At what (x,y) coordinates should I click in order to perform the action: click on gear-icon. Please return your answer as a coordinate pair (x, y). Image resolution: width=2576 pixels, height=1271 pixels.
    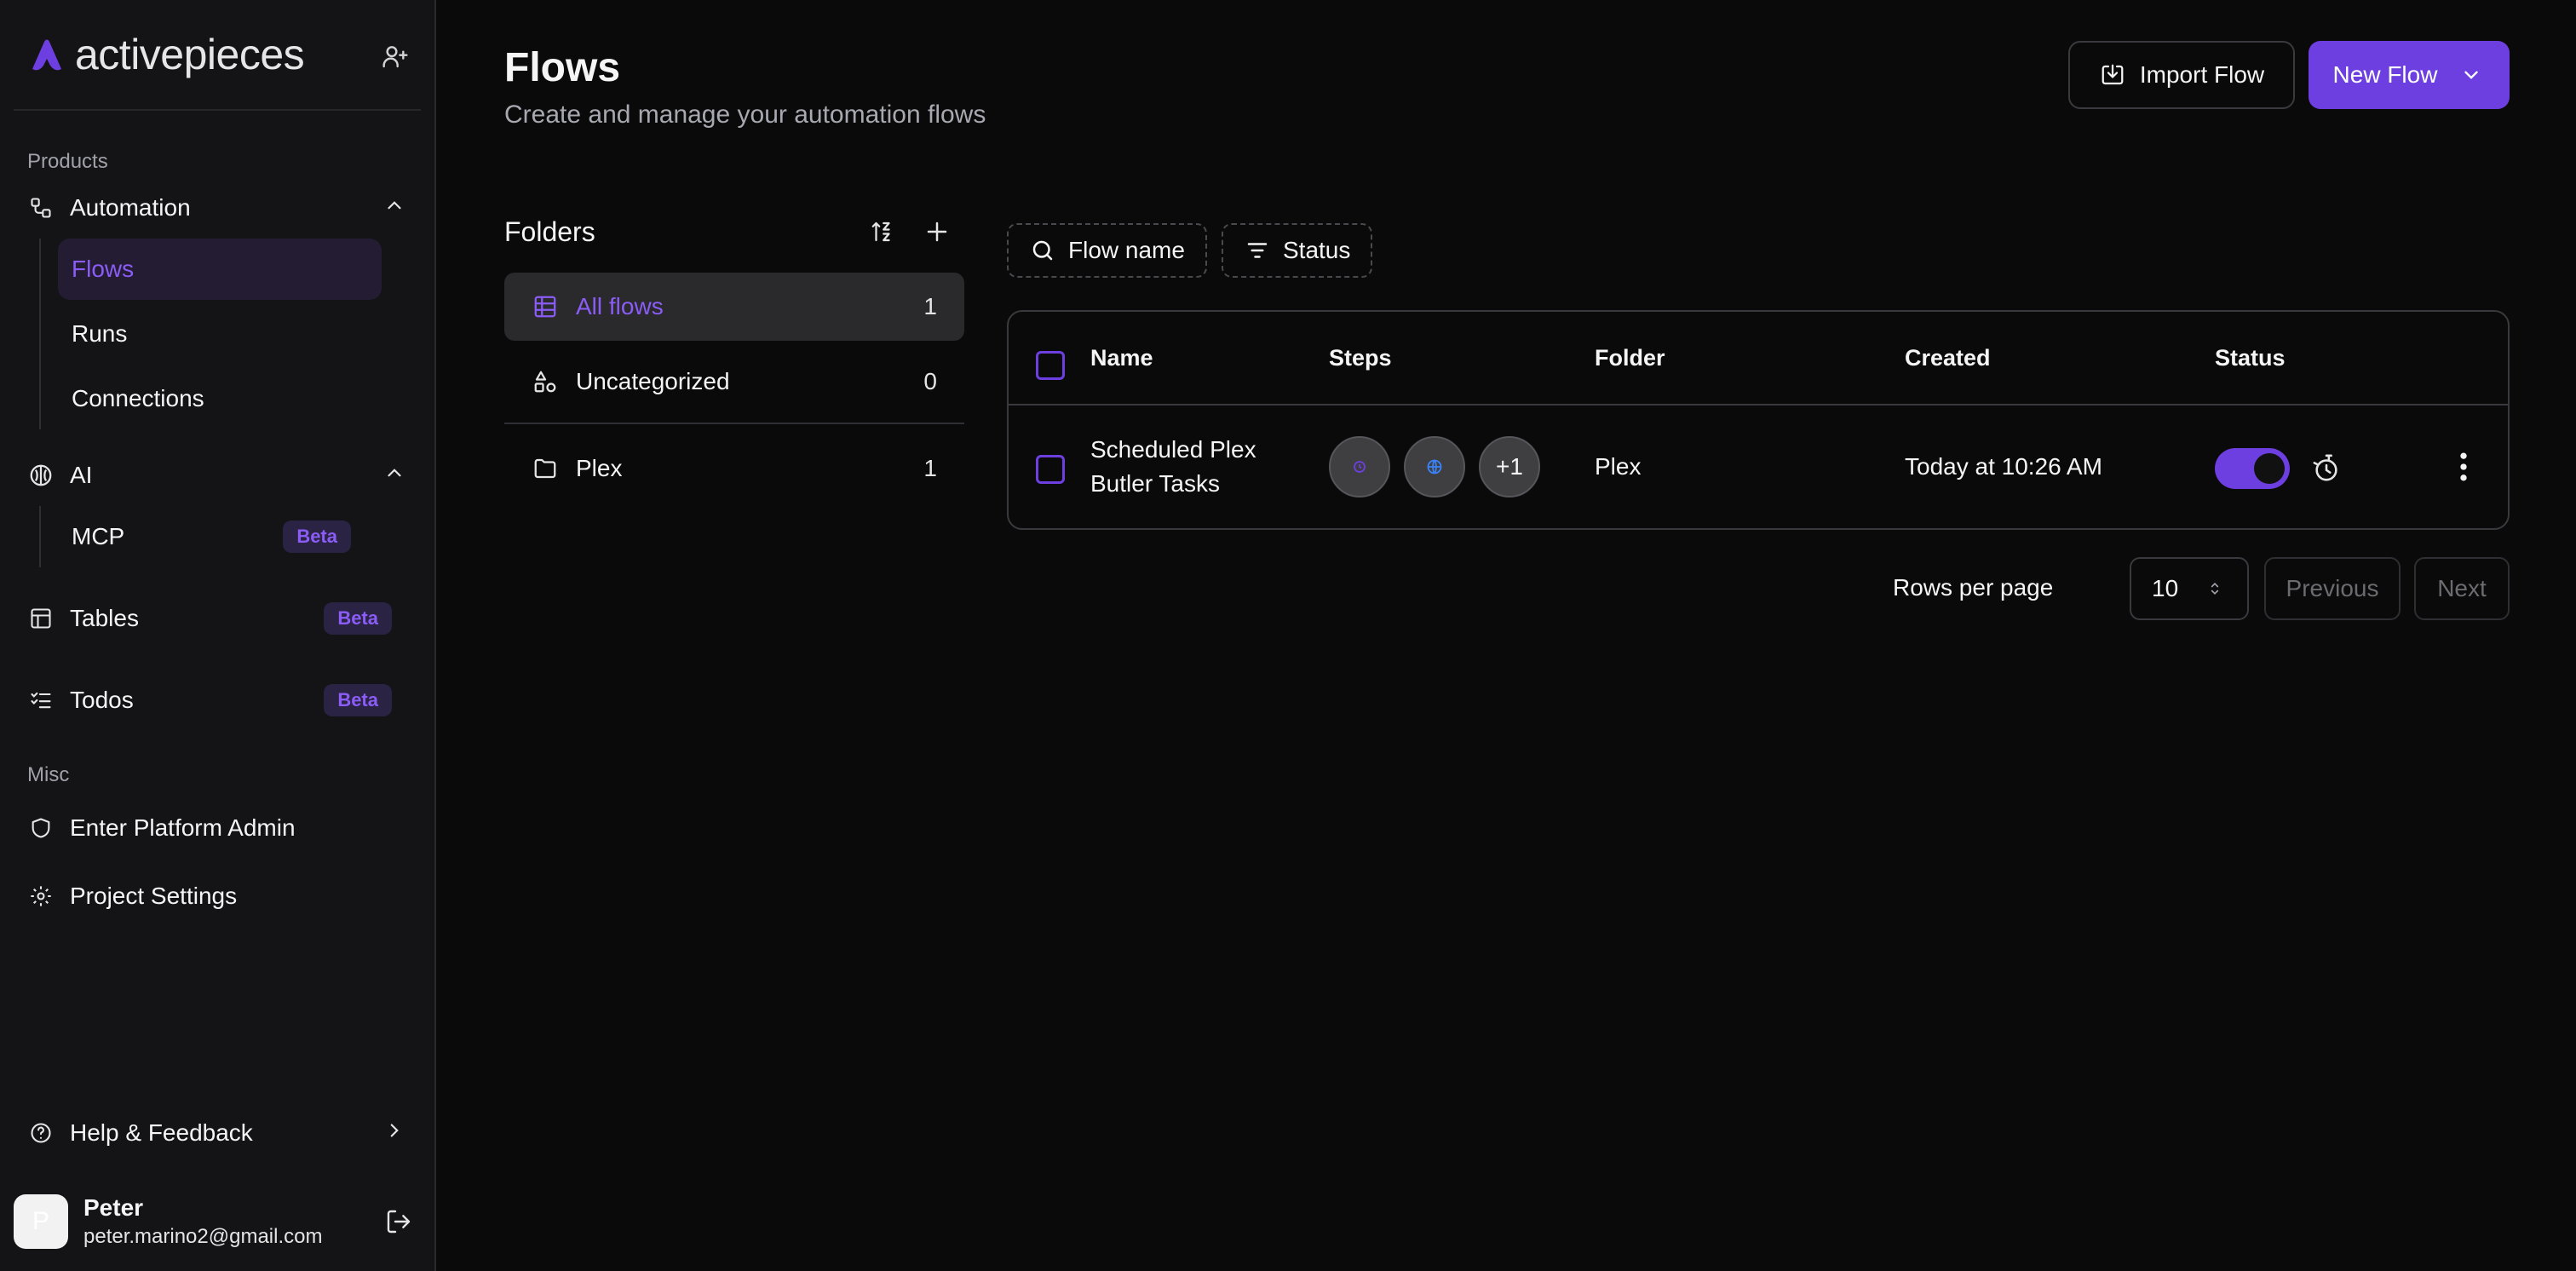
    Looking at the image, I should click on (41, 896).